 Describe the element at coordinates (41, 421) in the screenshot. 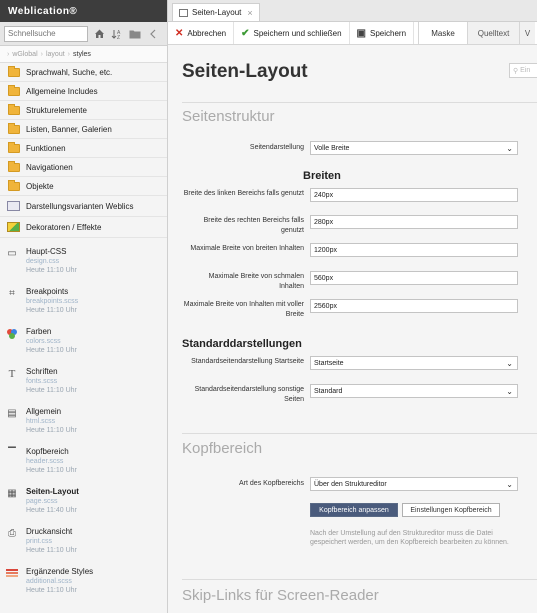

I see `file-name: html.scss` at that location.